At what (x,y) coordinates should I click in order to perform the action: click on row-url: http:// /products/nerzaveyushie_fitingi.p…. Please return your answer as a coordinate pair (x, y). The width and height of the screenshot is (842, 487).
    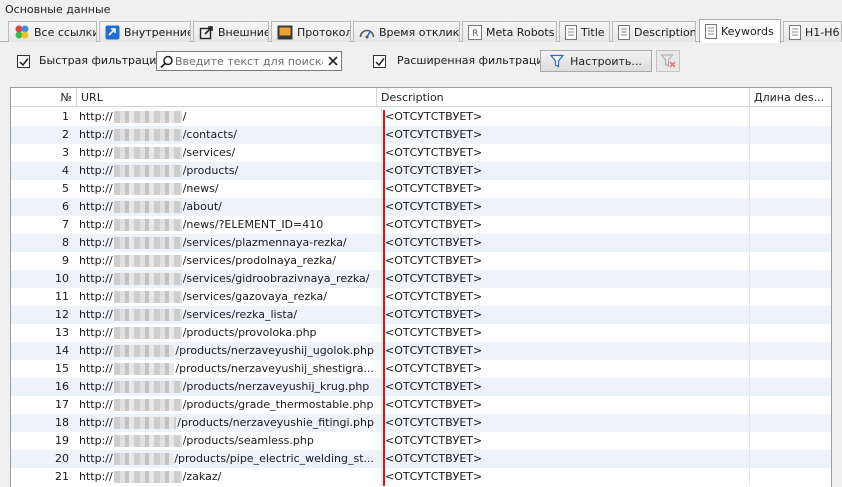
    Looking at the image, I should click on (226, 423).